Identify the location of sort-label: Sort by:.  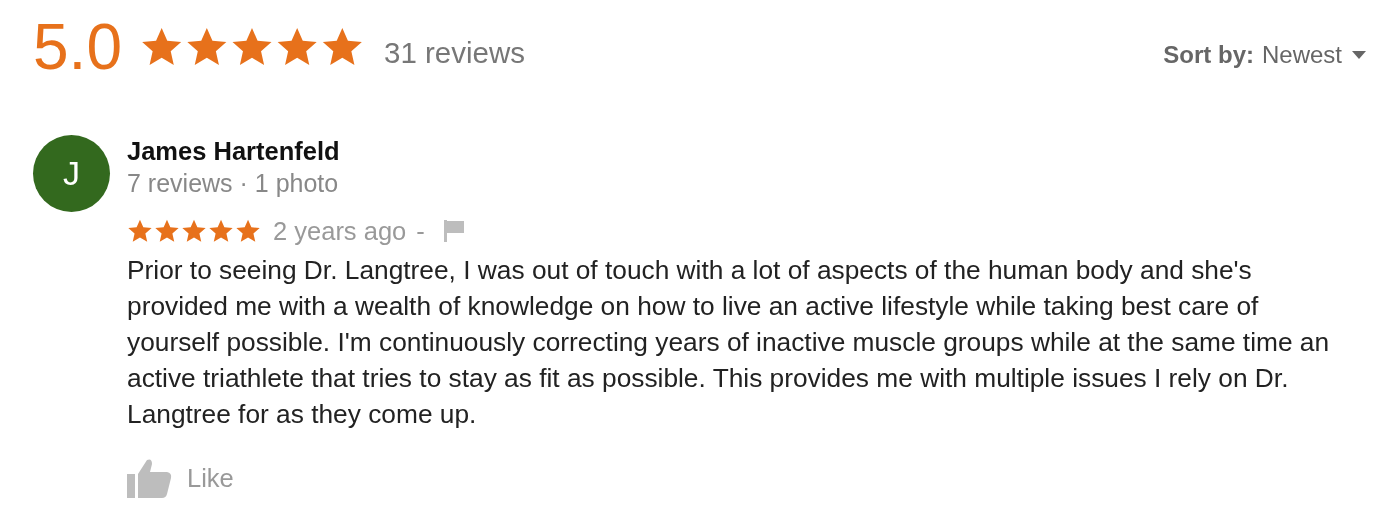
(1208, 55).